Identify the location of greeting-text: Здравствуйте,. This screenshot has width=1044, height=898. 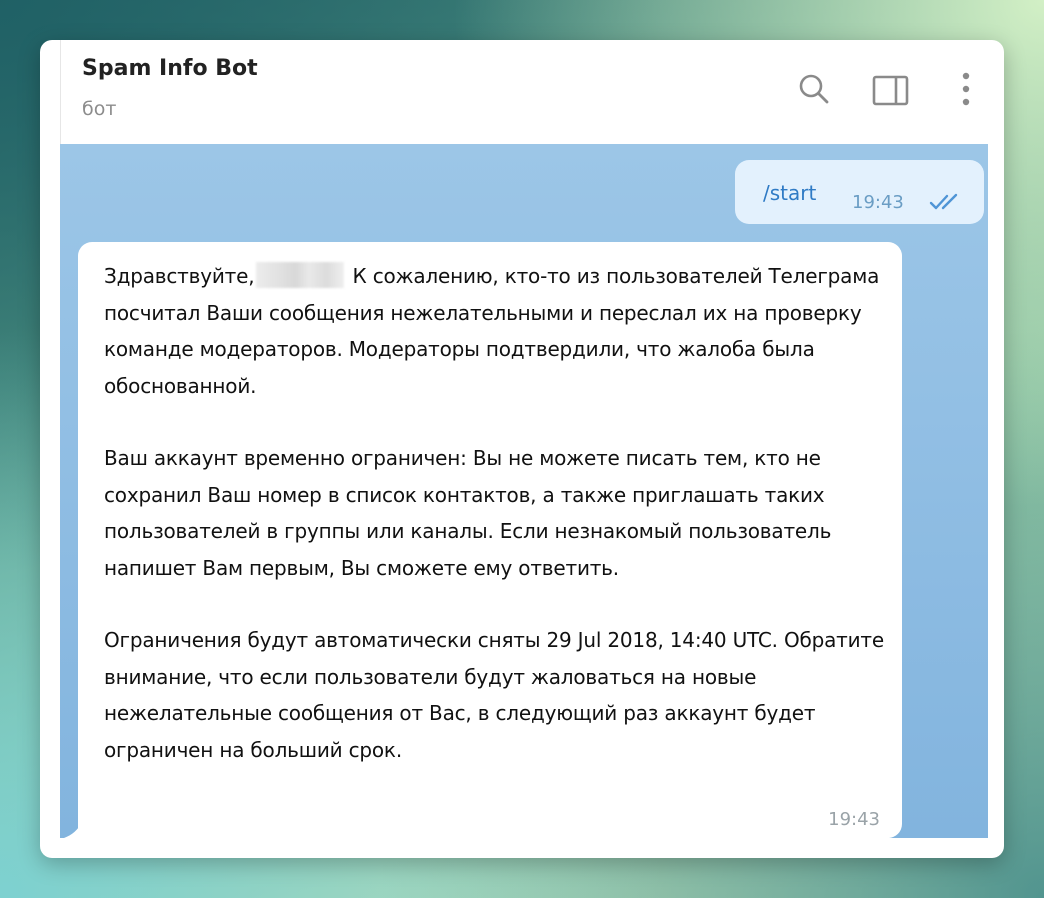
(179, 276).